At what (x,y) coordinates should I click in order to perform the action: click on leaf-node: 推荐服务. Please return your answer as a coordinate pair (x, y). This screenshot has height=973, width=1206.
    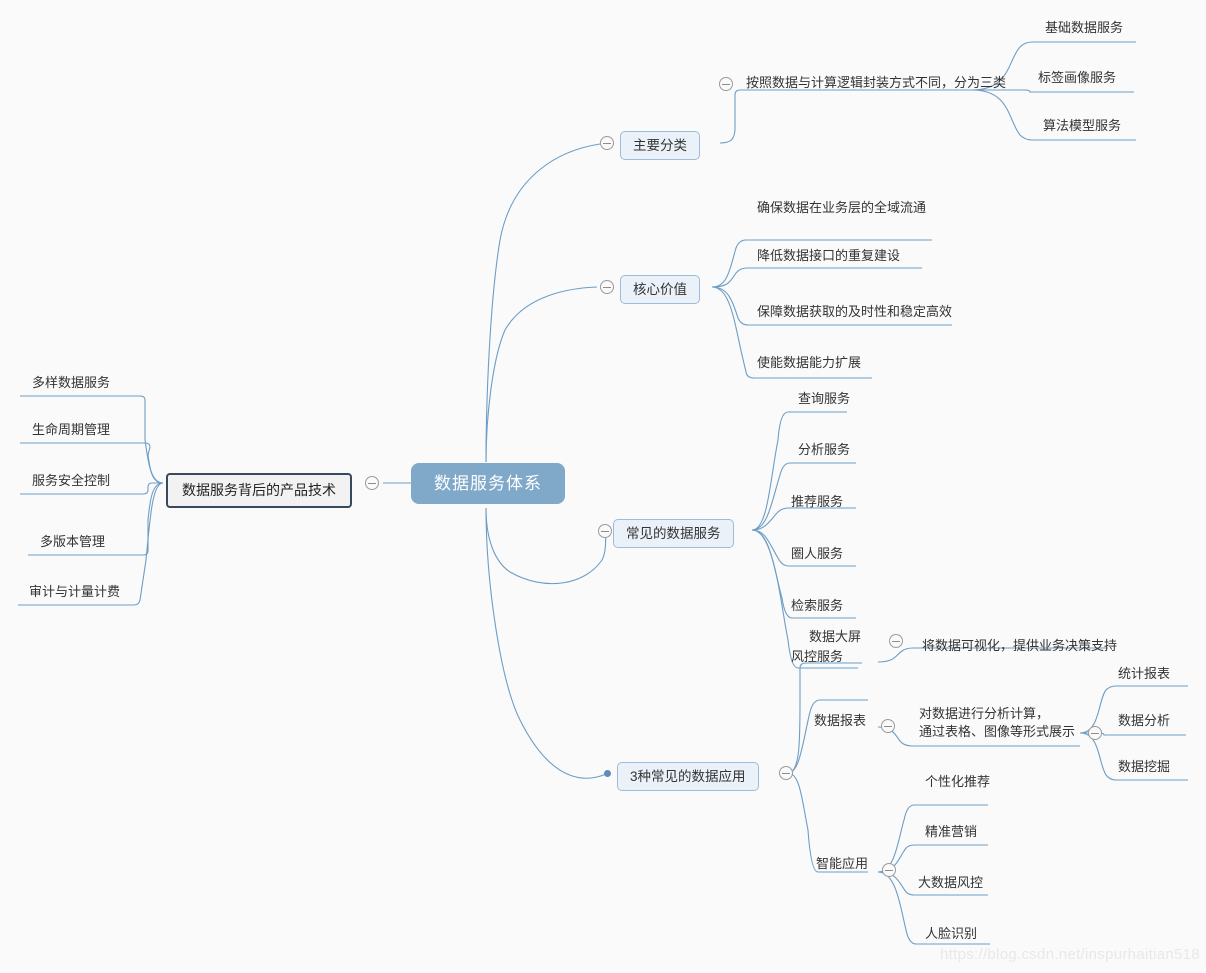
    Looking at the image, I should click on (817, 502).